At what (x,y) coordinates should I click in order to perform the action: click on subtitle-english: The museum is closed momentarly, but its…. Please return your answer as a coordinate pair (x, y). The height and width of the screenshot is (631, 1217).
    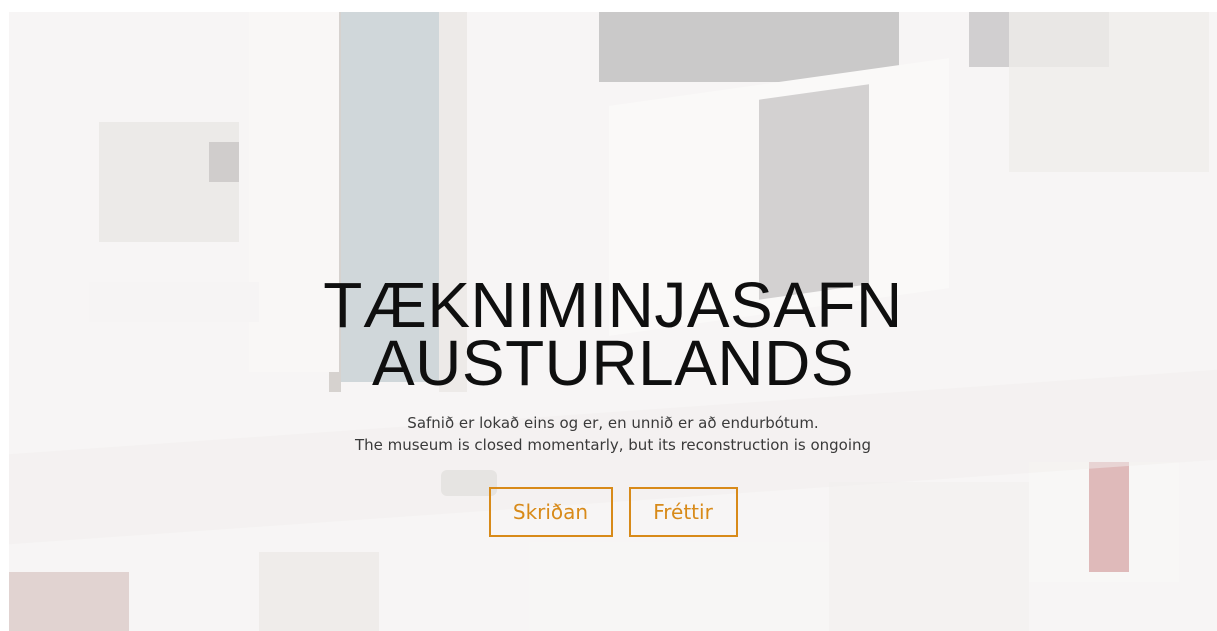
    Looking at the image, I should click on (613, 445).